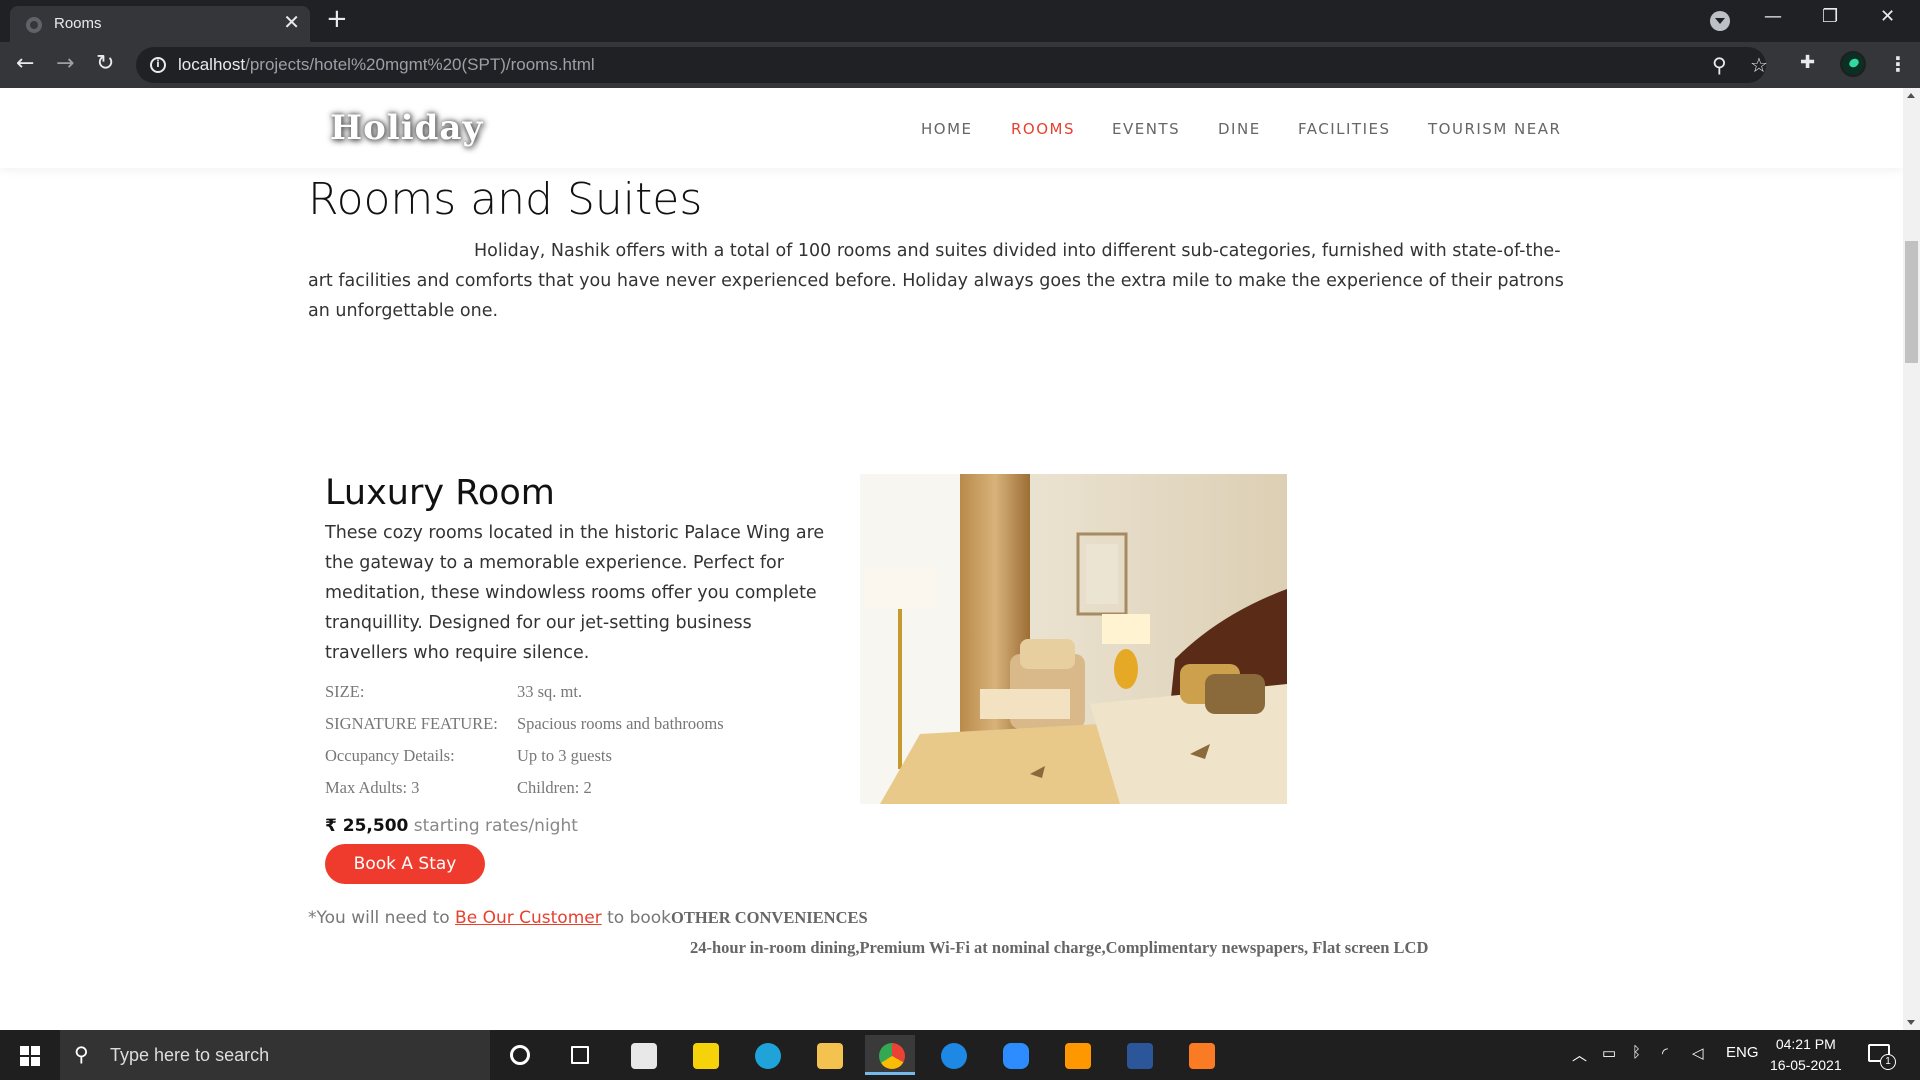 This screenshot has height=1080, width=1920. Describe the element at coordinates (1742, 1052) in the screenshot. I see `language-indicator: ENG` at that location.